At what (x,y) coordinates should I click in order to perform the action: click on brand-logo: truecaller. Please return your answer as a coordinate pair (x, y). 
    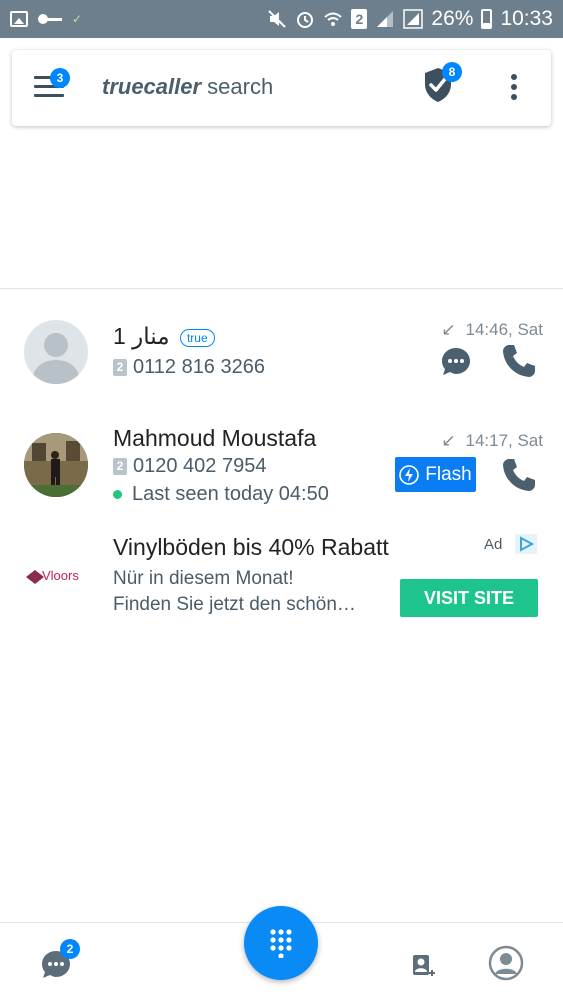
    Looking at the image, I should click on (152, 86).